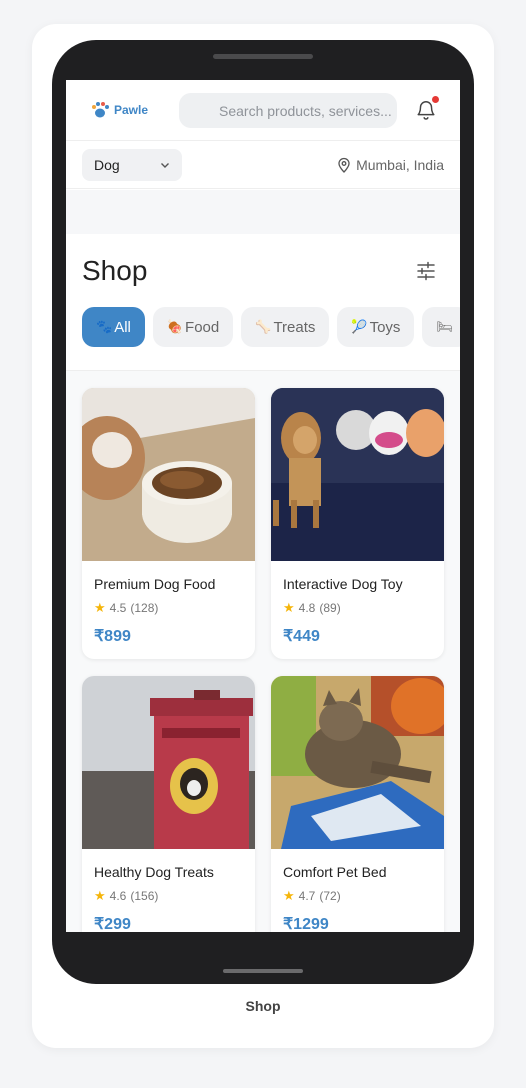 This screenshot has width=526, height=1088. What do you see at coordinates (307, 896) in the screenshot?
I see `rating-value: 4.7` at bounding box center [307, 896].